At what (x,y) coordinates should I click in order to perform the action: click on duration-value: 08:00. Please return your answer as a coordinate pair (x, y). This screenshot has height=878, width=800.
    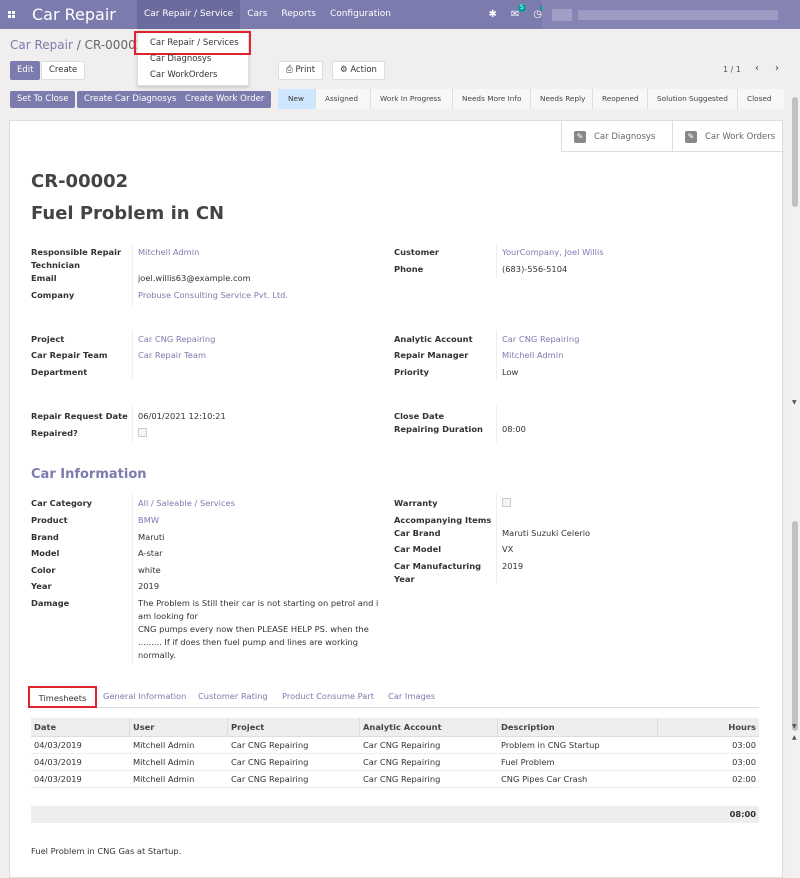
    Looking at the image, I should click on (514, 429).